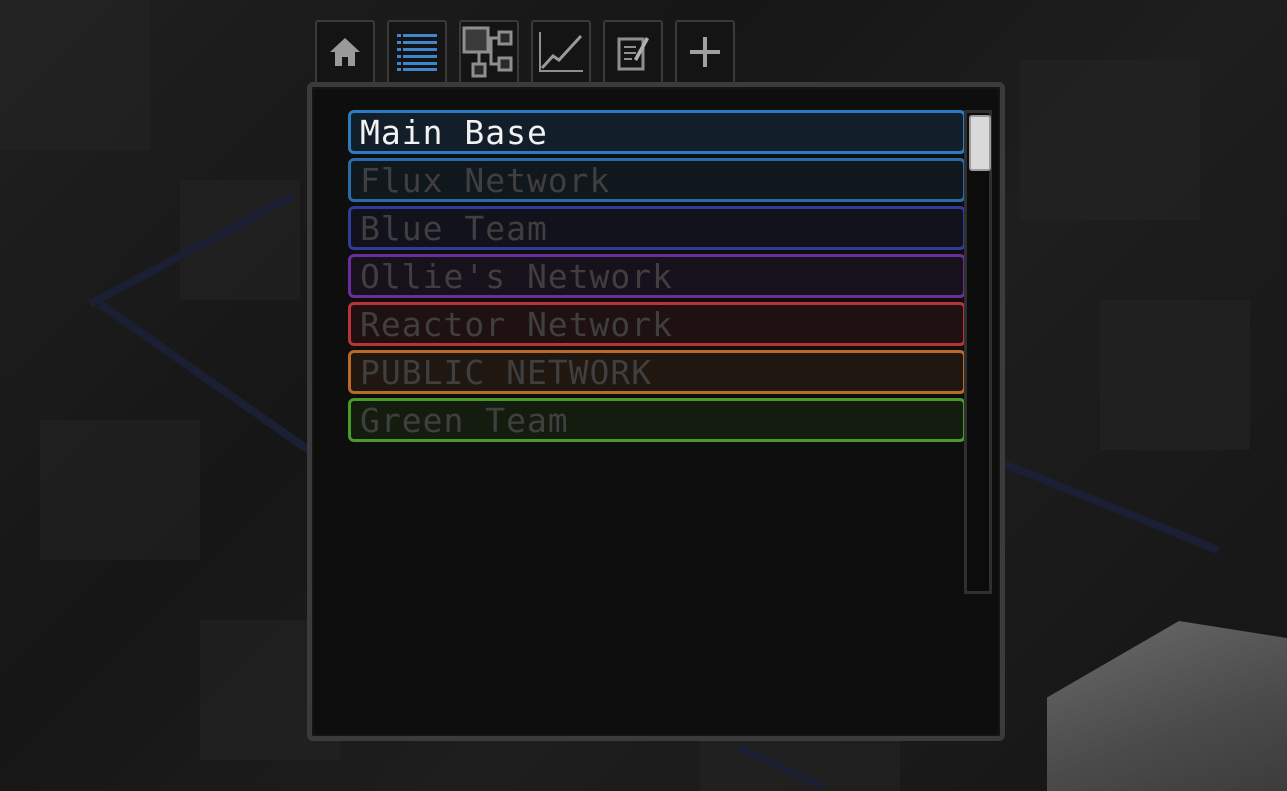 The height and width of the screenshot is (791, 1287). I want to click on tab-home, so click(345, 51).